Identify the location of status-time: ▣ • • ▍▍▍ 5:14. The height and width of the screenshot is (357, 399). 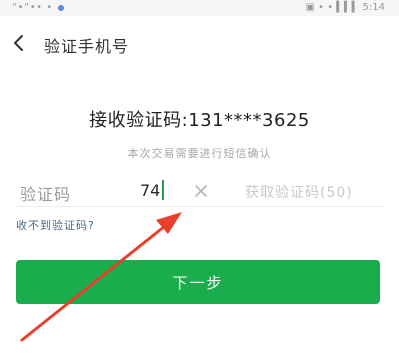
(345, 7).